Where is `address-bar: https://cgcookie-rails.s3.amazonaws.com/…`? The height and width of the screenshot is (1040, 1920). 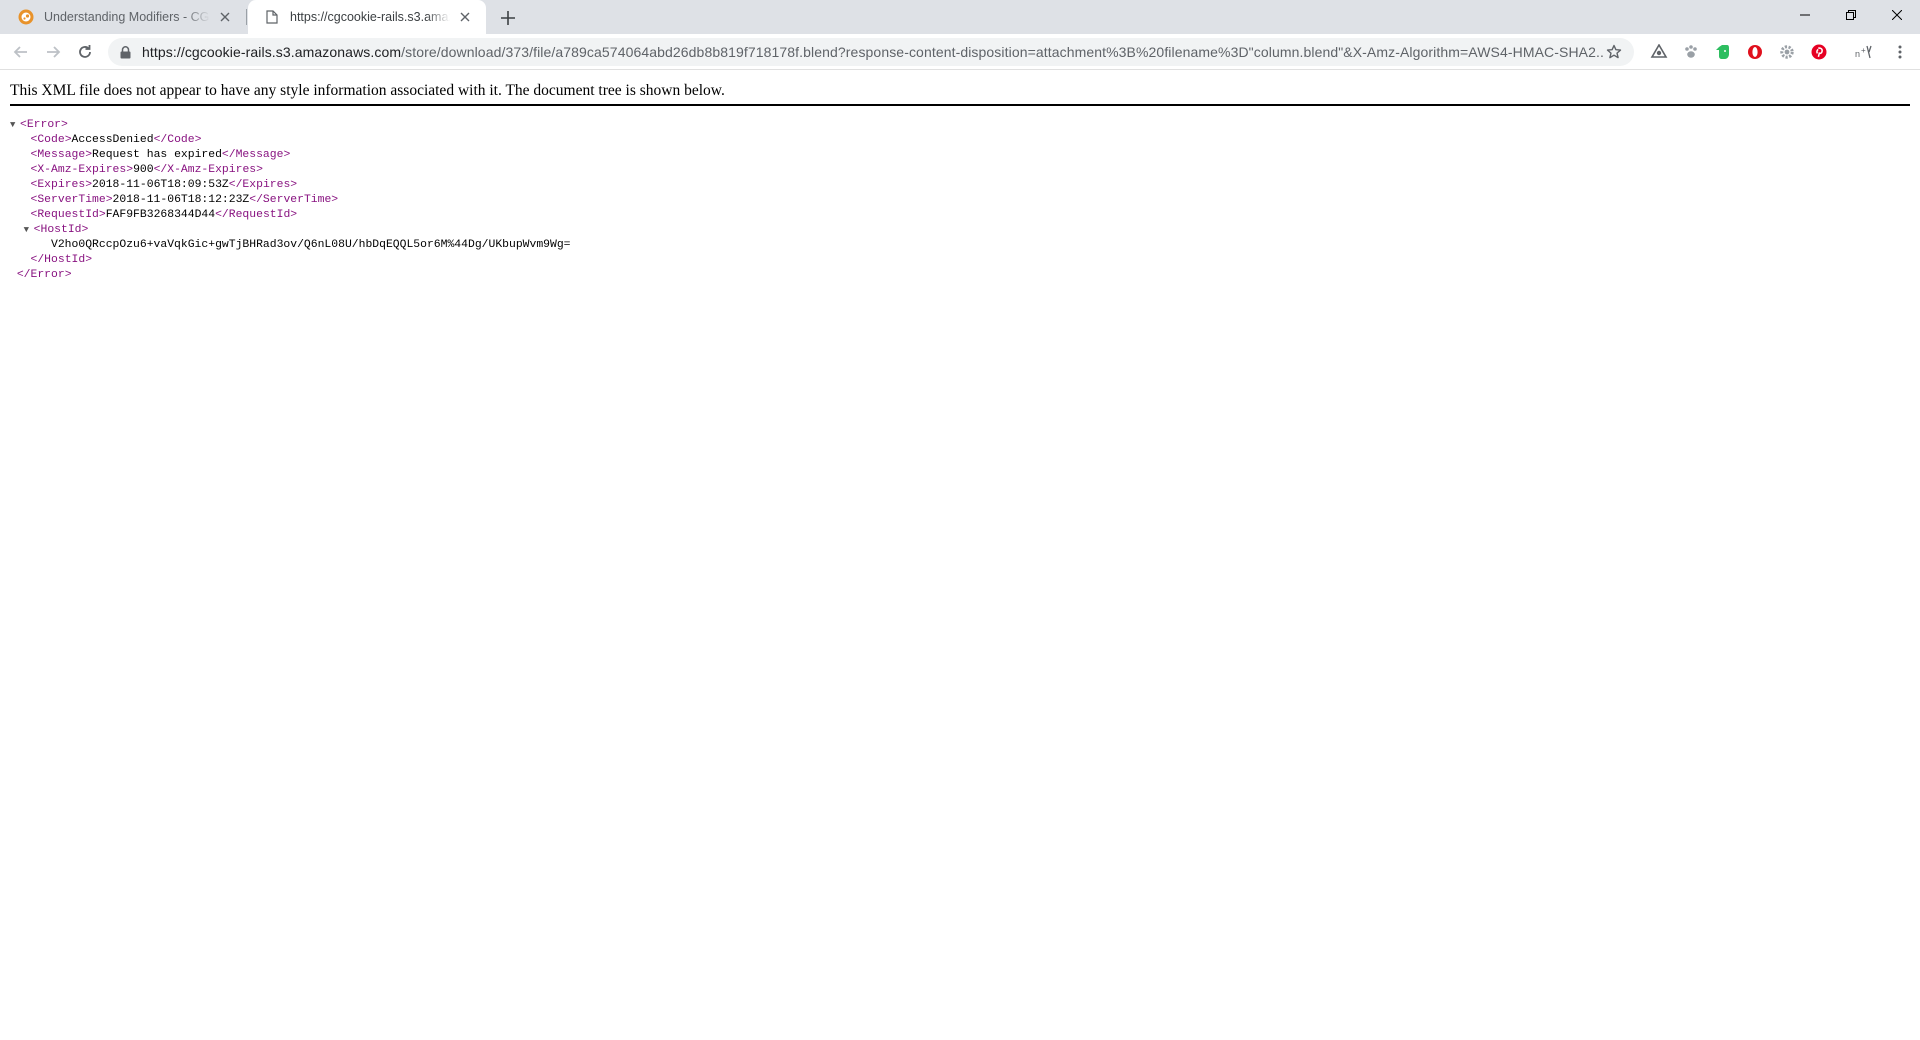 address-bar: https://cgcookie-rails.s3.amazonaws.com/… is located at coordinates (871, 52).